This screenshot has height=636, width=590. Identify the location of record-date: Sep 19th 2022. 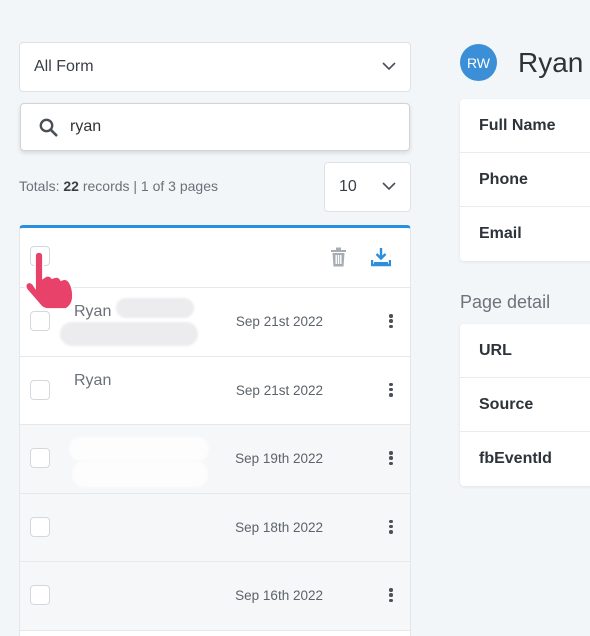
(279, 458).